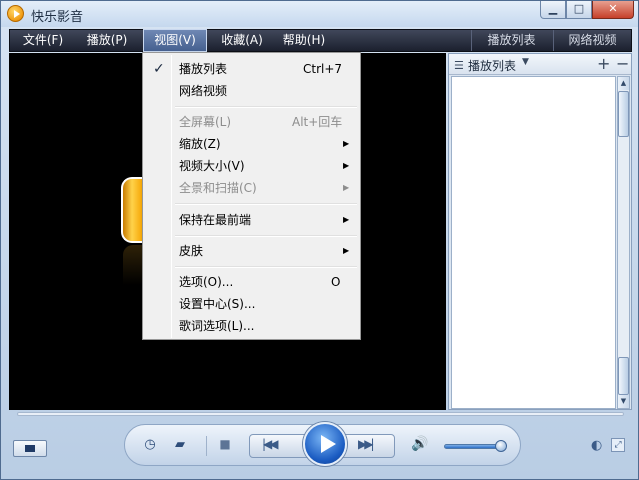 The image size is (639, 480). I want to click on contrast-icon: ◐, so click(596, 445).